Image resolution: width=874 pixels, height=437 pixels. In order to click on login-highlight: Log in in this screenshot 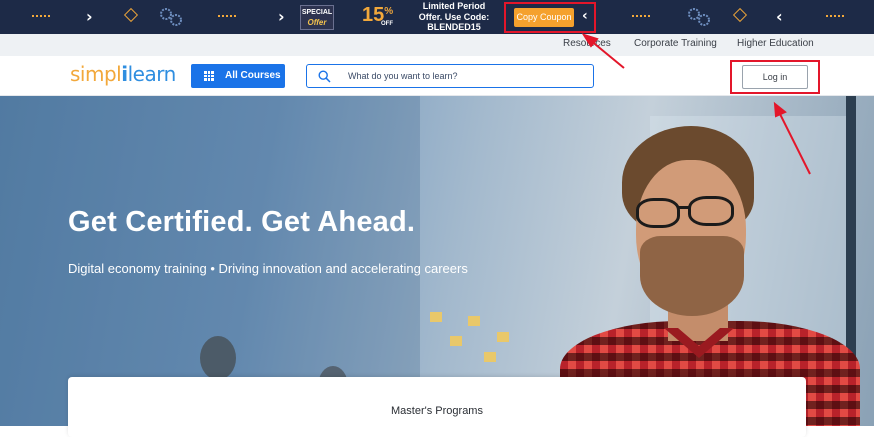, I will do `click(775, 77)`.